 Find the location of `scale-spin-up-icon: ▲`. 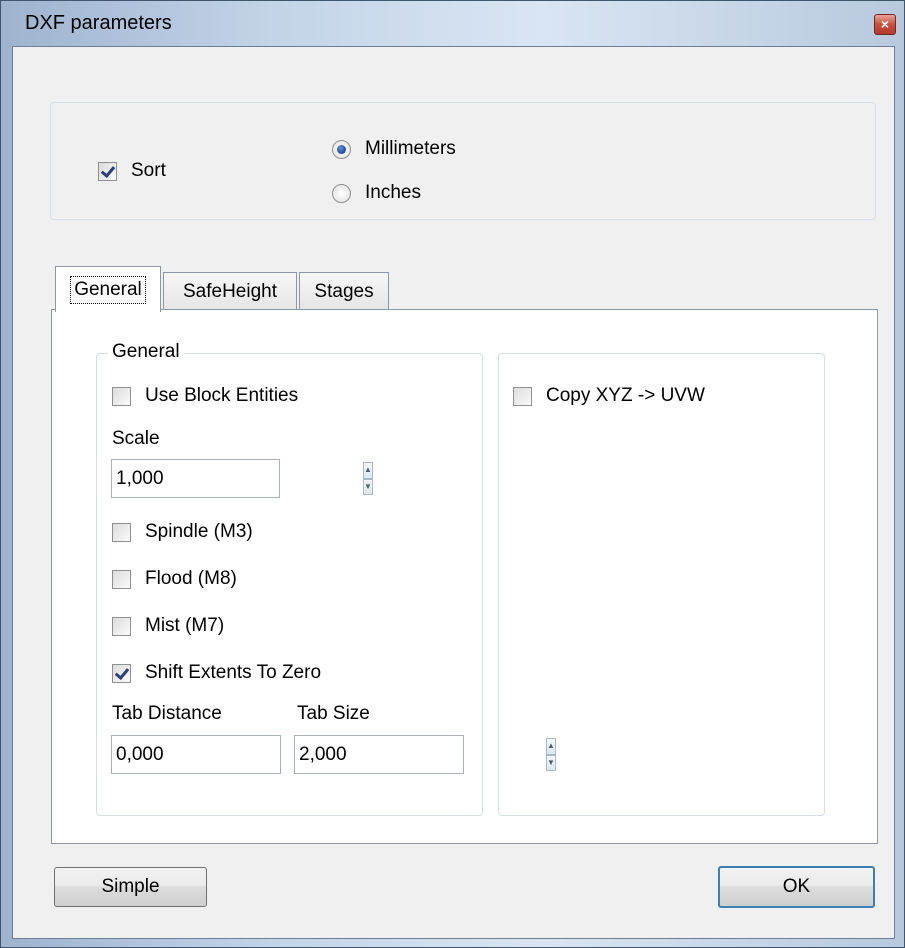

scale-spin-up-icon: ▲ is located at coordinates (368, 470).